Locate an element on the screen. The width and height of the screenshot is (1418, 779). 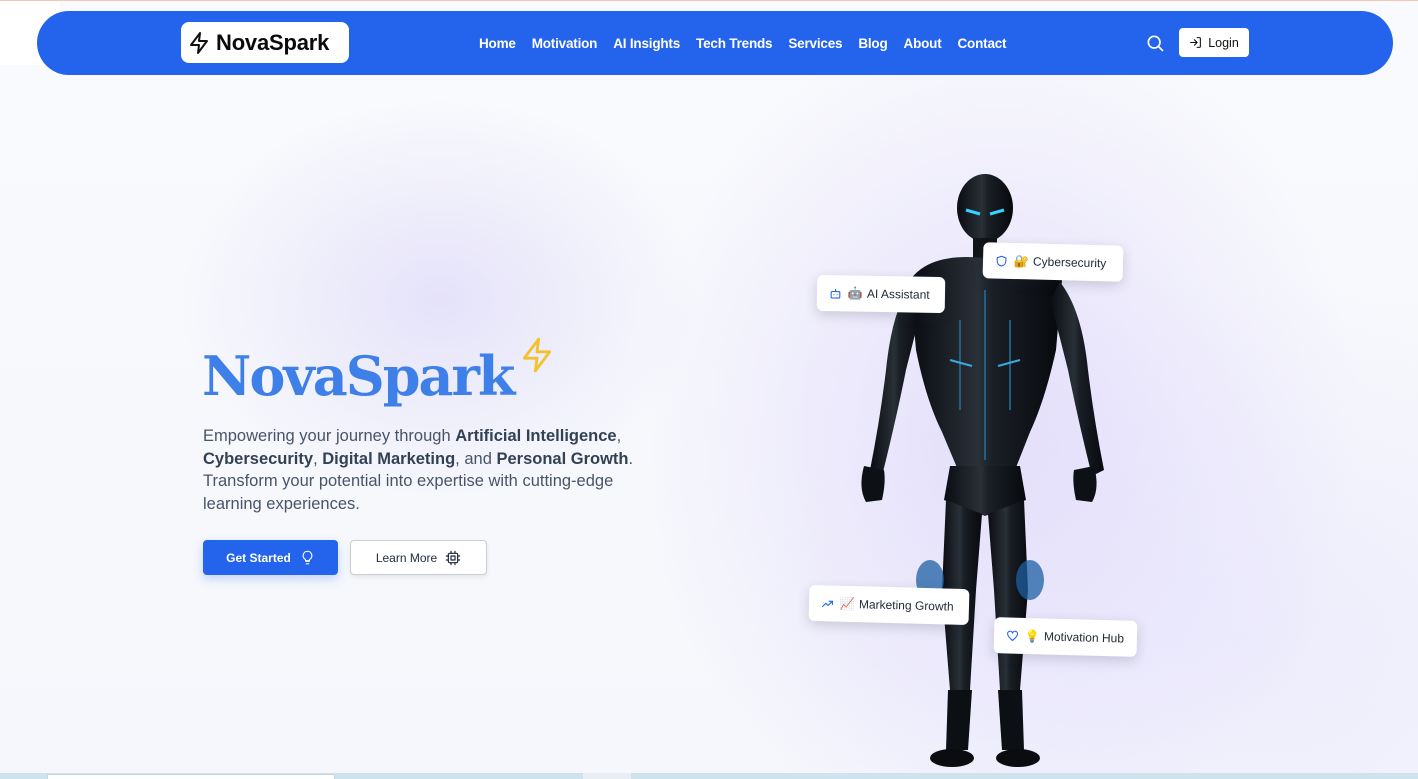
bottom-segment is located at coordinates (607, 776).